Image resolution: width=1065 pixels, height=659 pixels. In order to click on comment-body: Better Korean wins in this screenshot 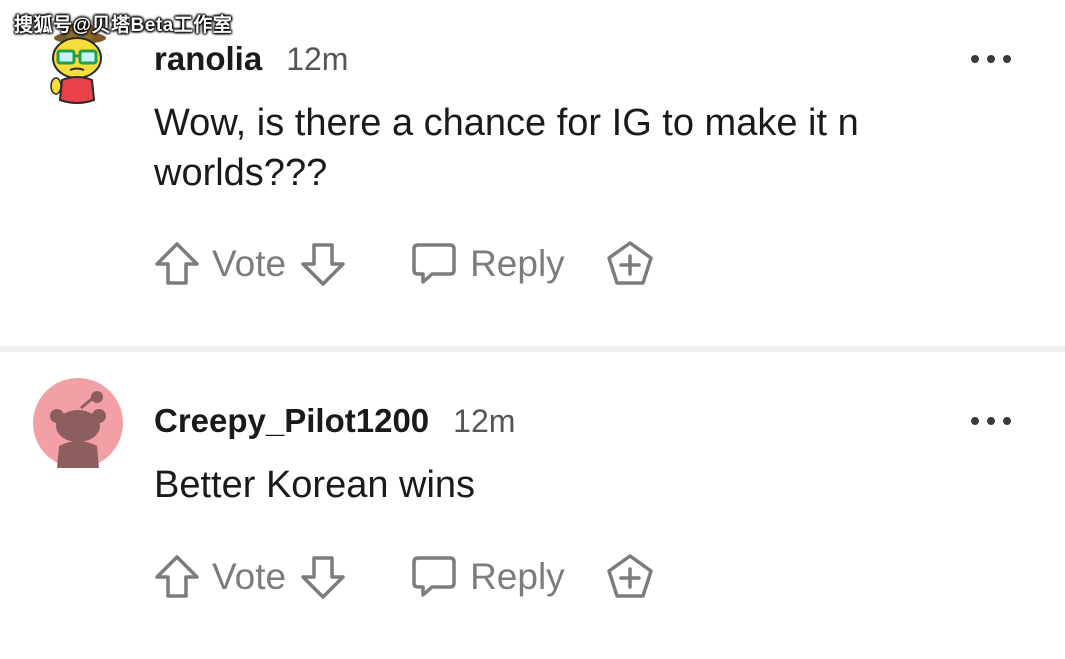, I will do `click(315, 485)`.